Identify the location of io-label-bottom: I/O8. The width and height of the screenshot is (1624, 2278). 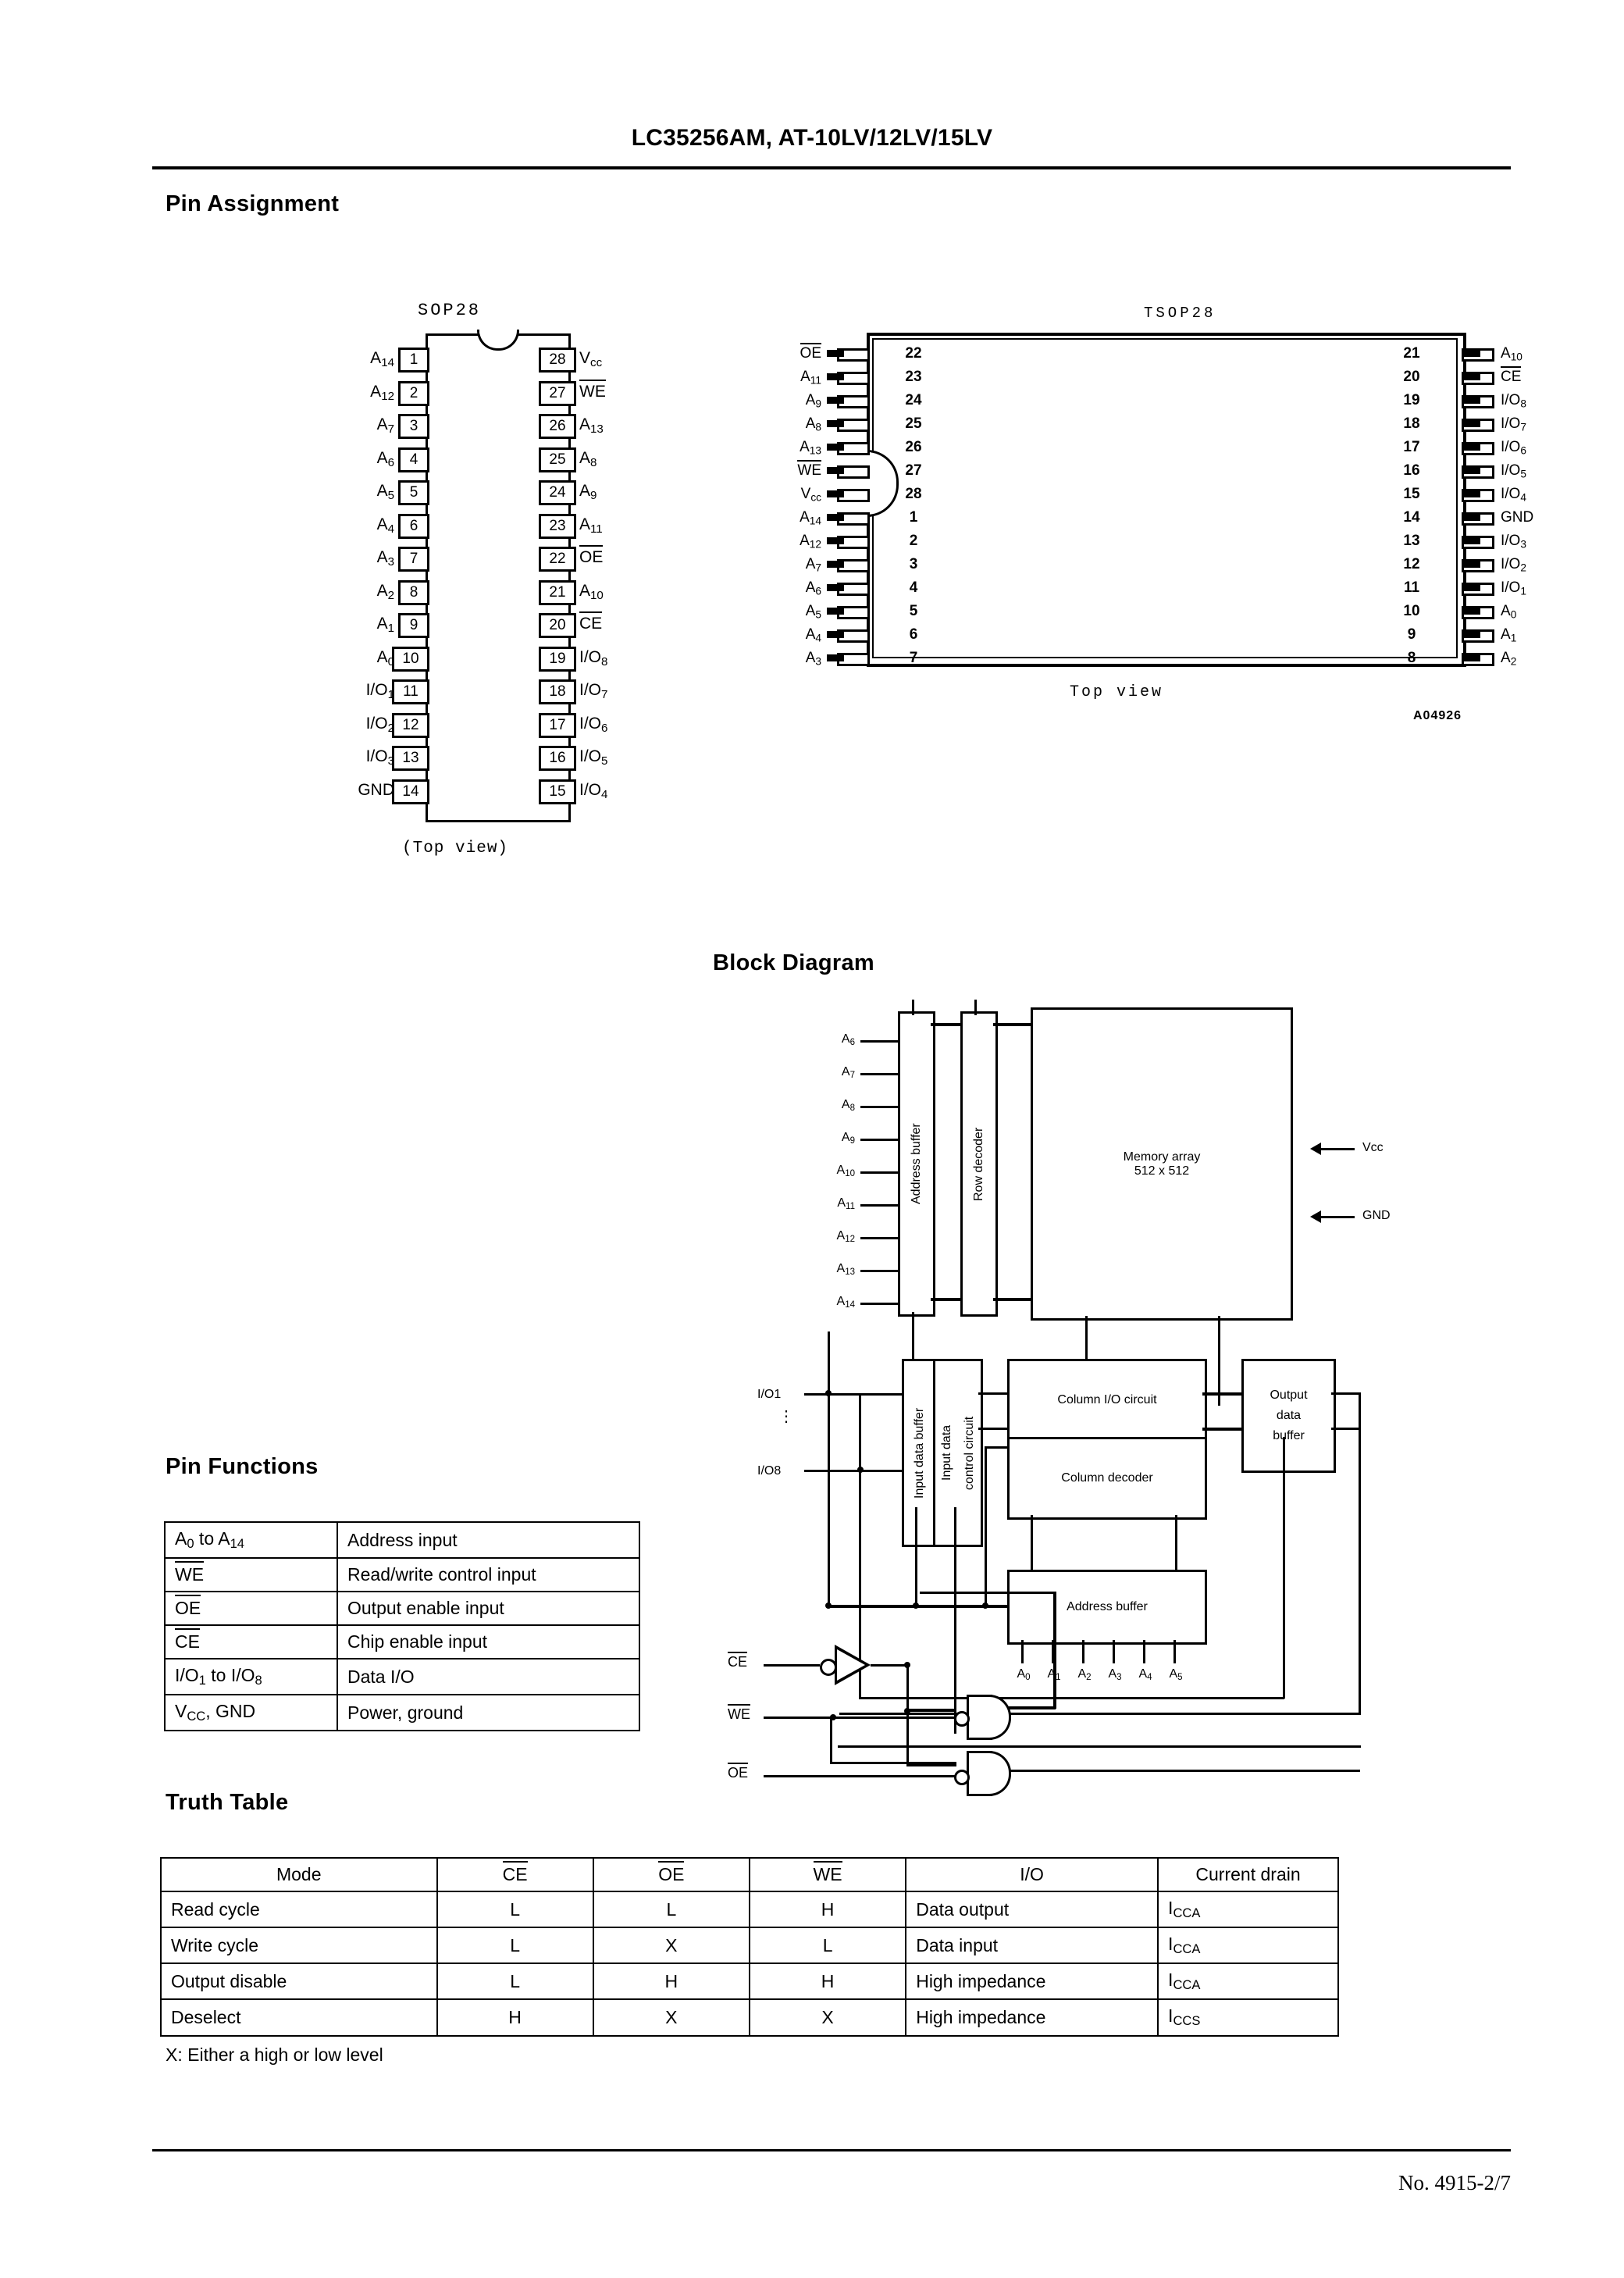
(769, 1471).